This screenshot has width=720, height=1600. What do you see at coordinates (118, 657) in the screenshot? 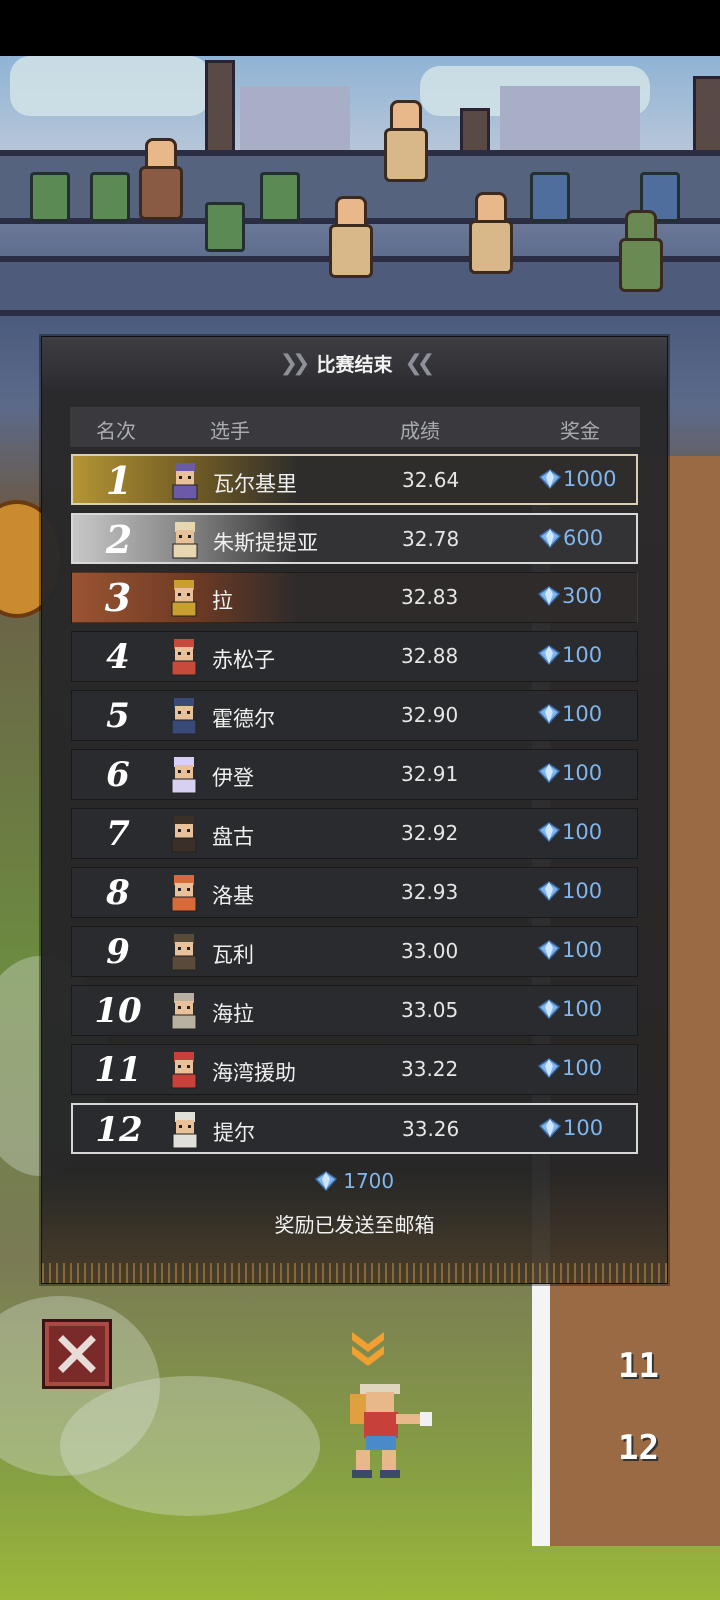
I see `rank-number: 4` at bounding box center [118, 657].